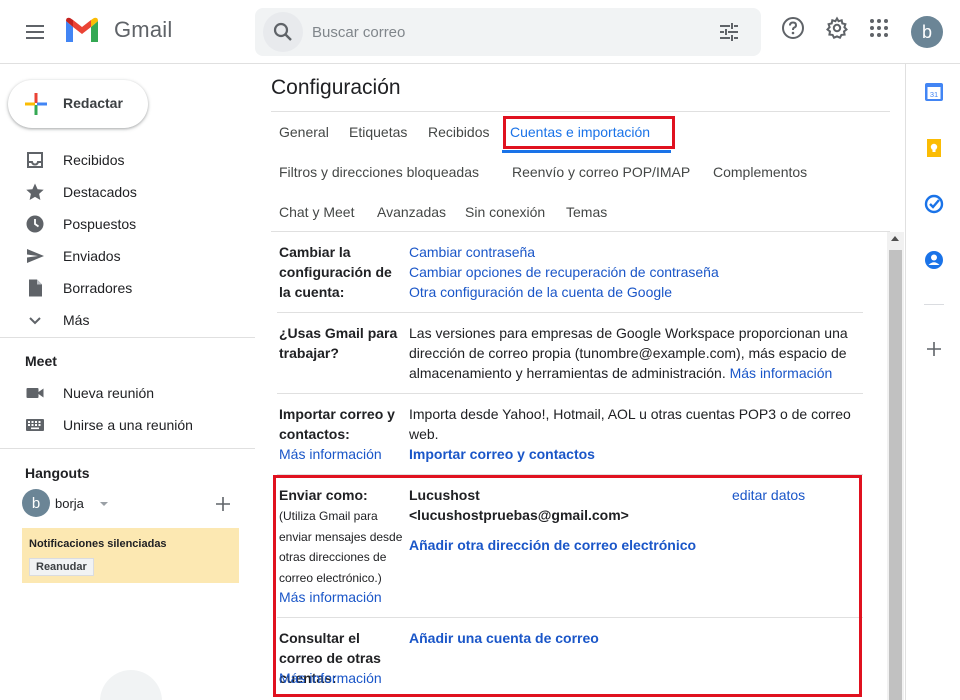 This screenshot has width=960, height=700. Describe the element at coordinates (335, 272) in the screenshot. I see `row-label-account-settings: Cambiar la configuración de la cuenta:` at that location.